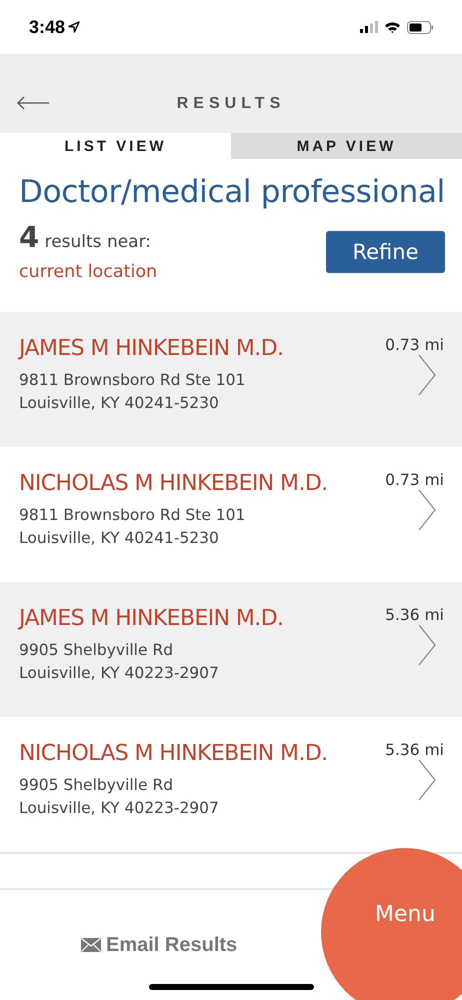 This screenshot has width=462, height=1000. I want to click on email-results-button: Email Results, so click(159, 945).